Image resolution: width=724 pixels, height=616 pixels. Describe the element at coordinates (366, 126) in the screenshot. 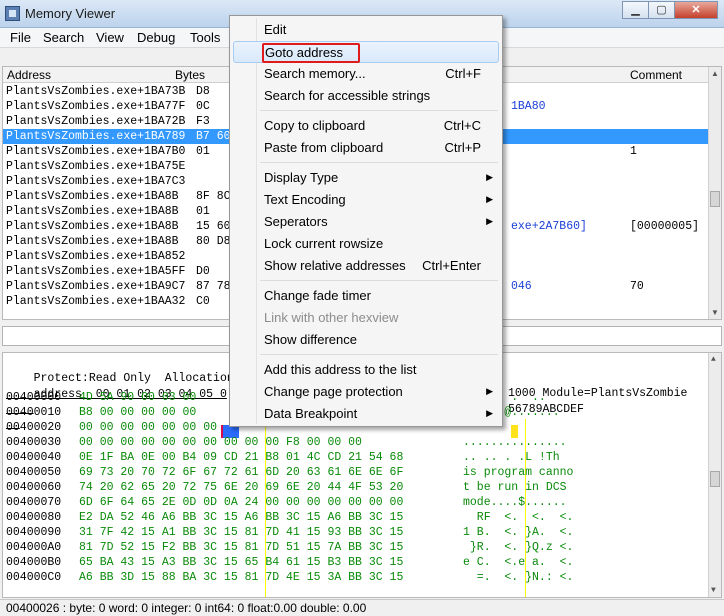

I see `menu-item-copy-to-clipboard: Copy to clipboard Ctrl+C` at that location.